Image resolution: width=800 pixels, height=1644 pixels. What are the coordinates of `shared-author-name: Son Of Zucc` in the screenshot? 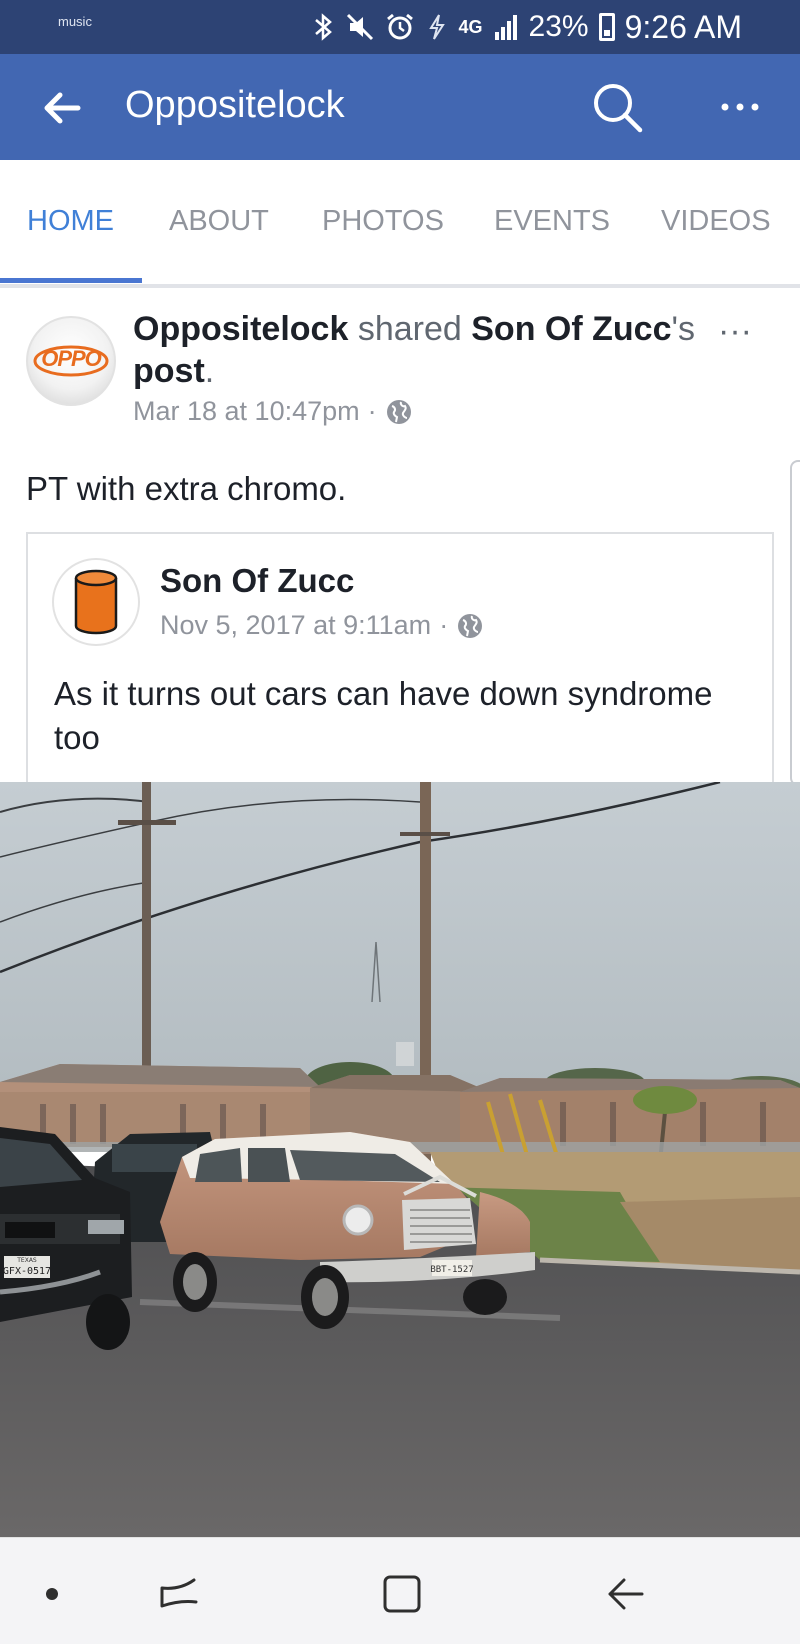 It's located at (257, 581).